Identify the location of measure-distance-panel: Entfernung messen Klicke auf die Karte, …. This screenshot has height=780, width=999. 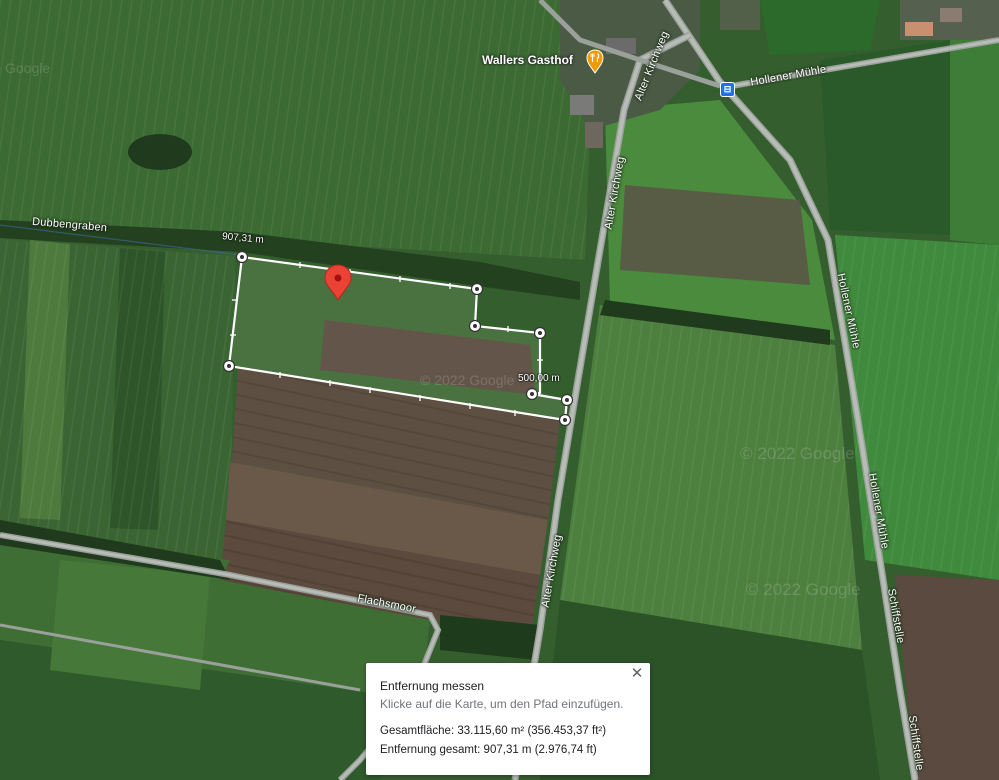
(508, 719).